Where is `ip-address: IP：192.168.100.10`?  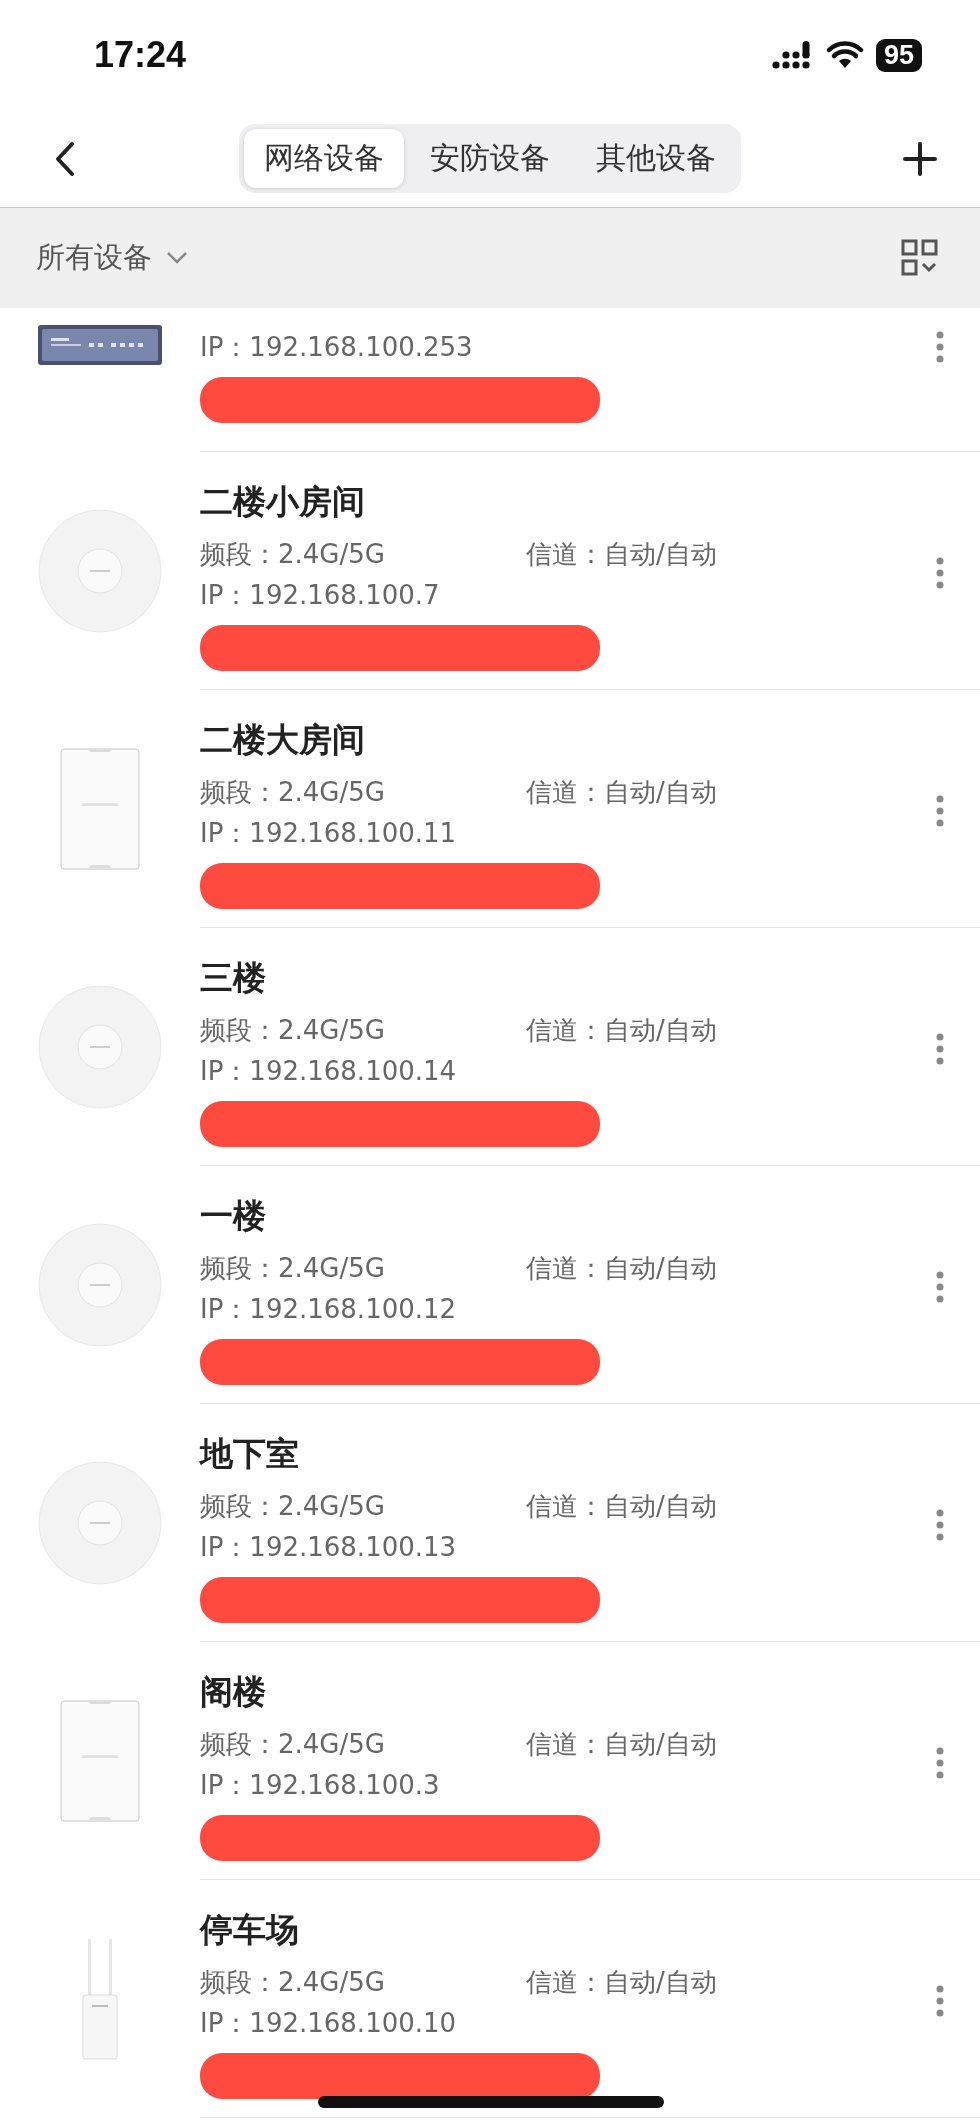 ip-address: IP：192.168.100.10 is located at coordinates (328, 2023).